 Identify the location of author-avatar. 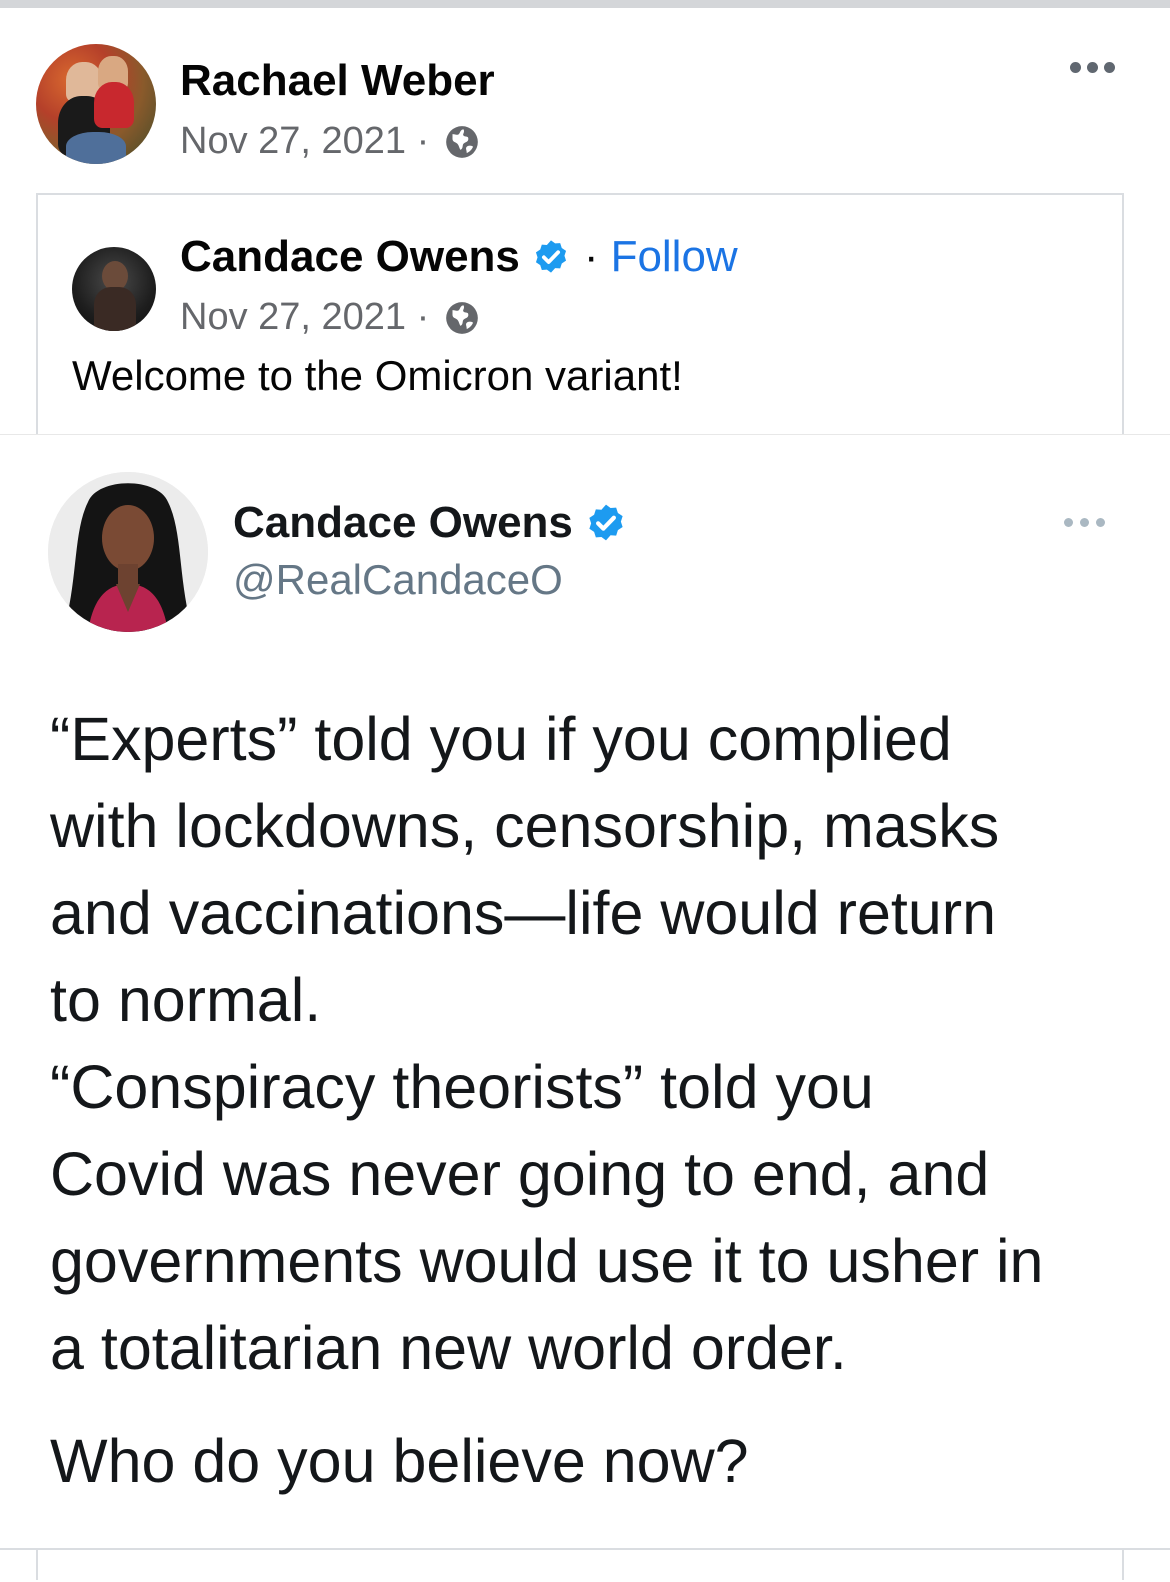
(96, 104).